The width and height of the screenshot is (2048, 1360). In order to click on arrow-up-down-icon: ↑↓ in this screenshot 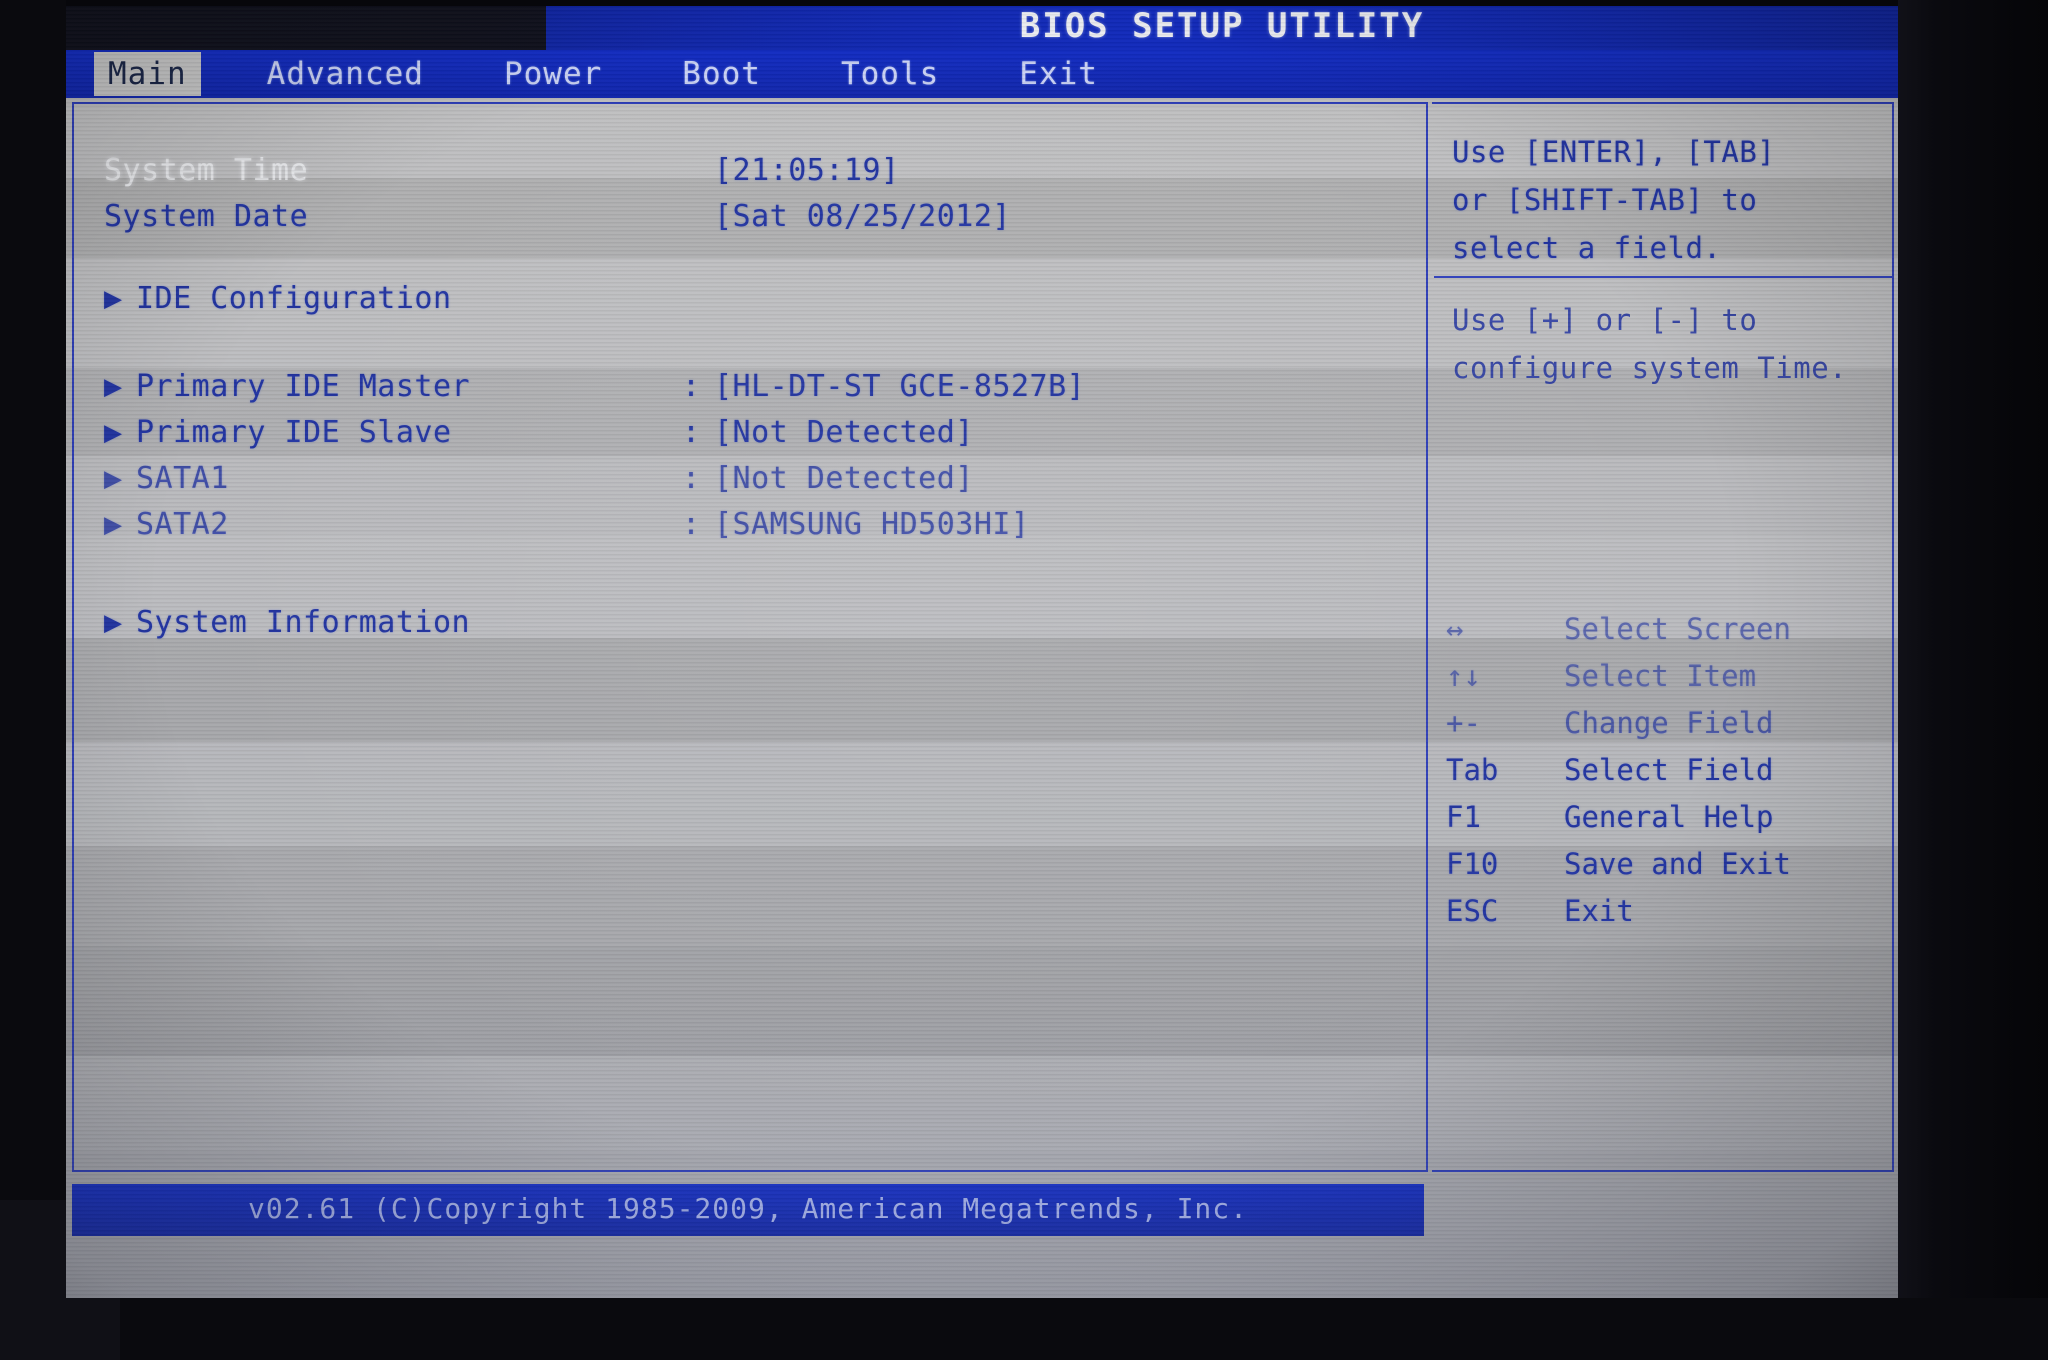, I will do `click(1463, 676)`.